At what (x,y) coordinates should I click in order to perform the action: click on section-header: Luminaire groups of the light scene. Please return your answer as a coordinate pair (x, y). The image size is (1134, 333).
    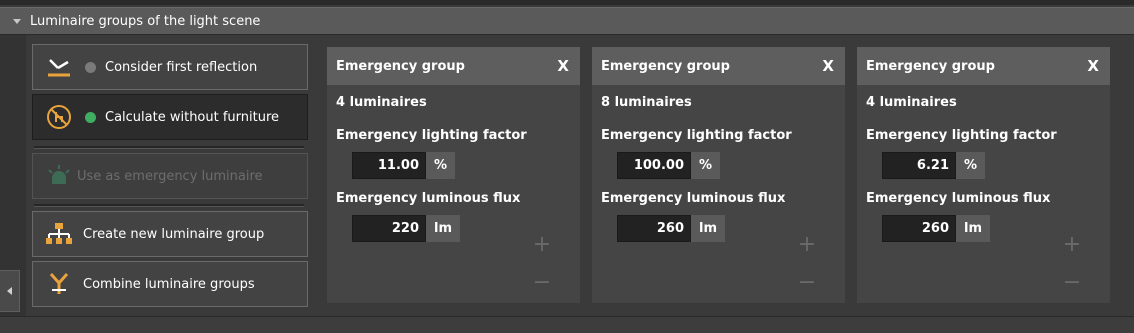
    Looking at the image, I should click on (567, 21).